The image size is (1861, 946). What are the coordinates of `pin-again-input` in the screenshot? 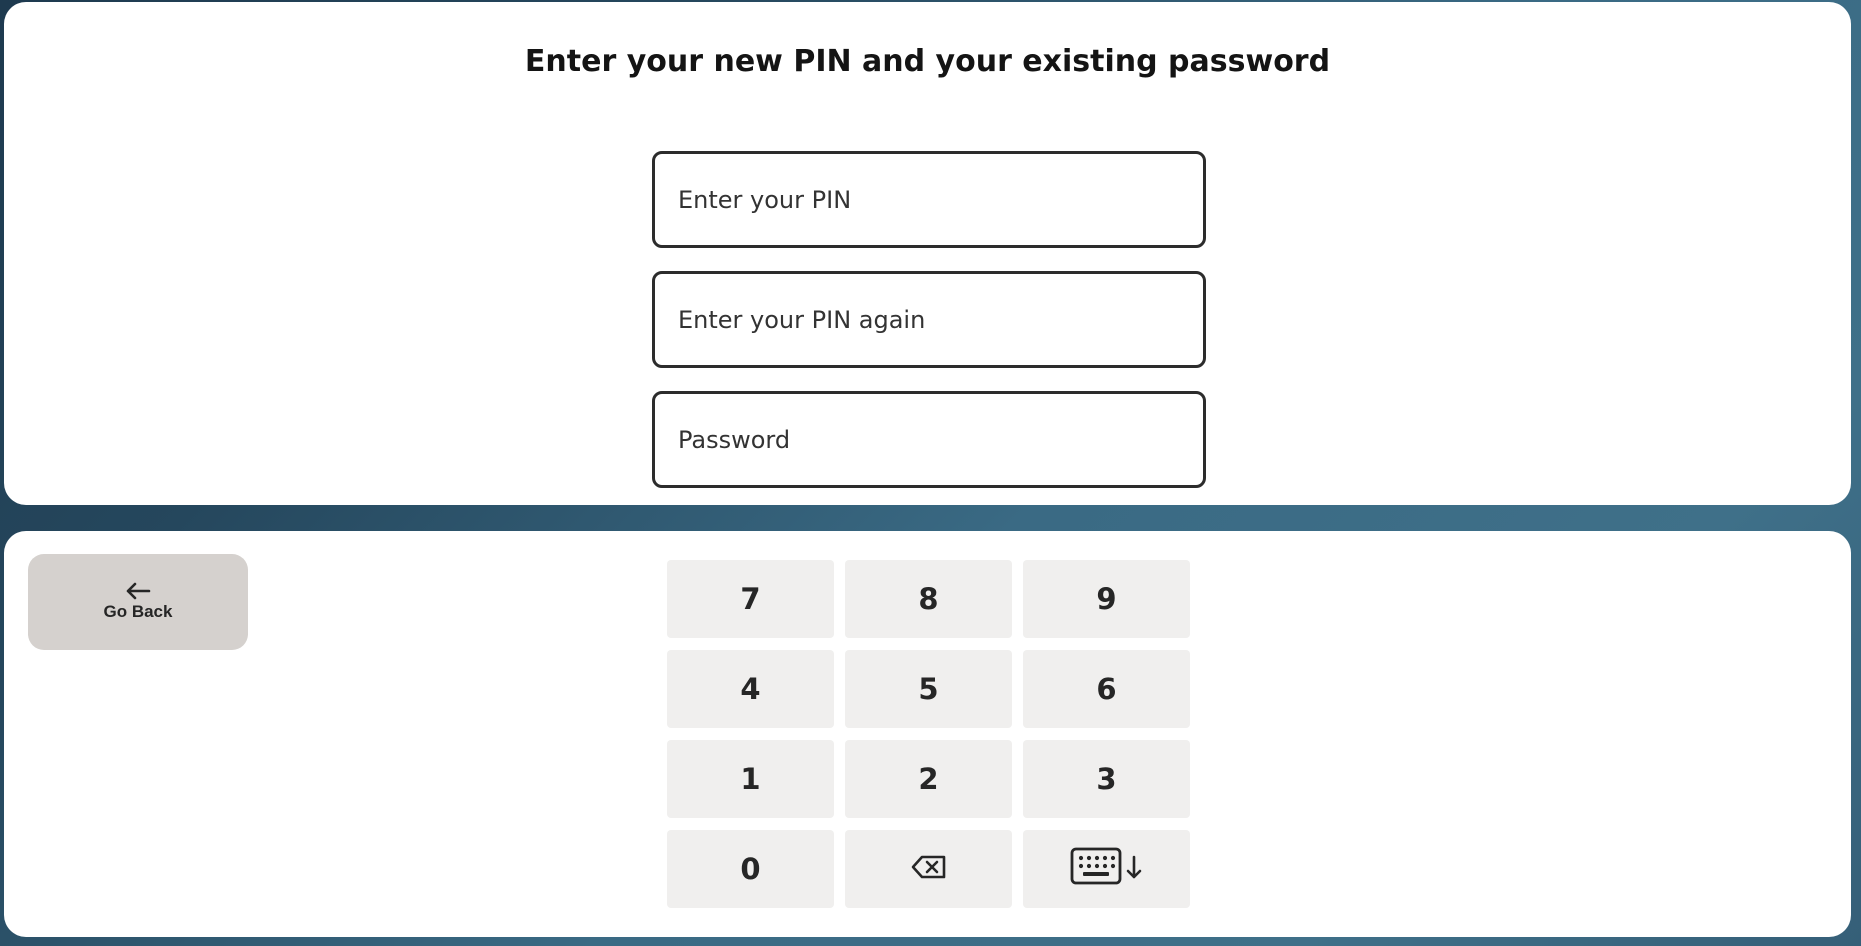 It's located at (929, 319).